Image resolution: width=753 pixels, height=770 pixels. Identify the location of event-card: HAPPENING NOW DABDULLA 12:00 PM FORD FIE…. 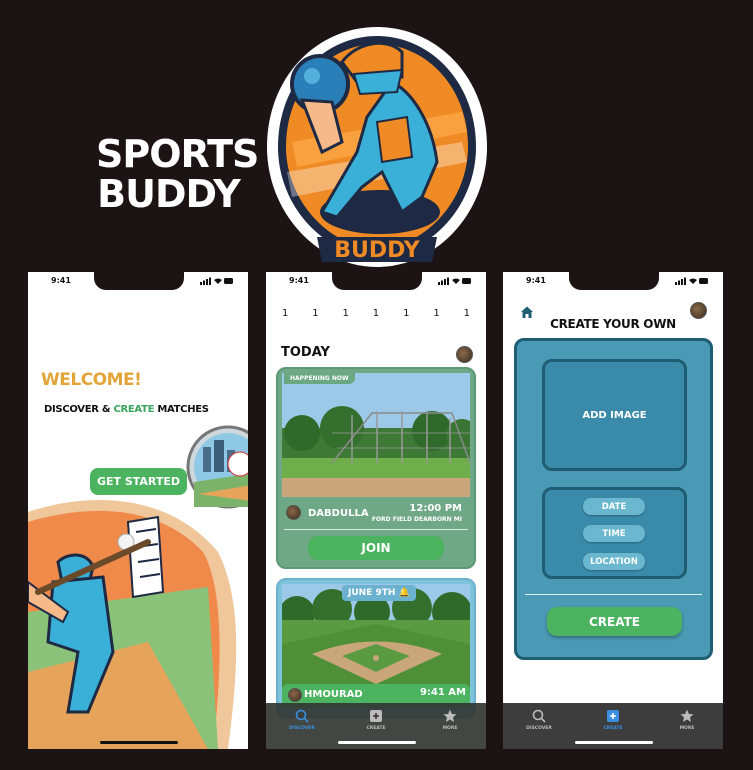
(376, 468).